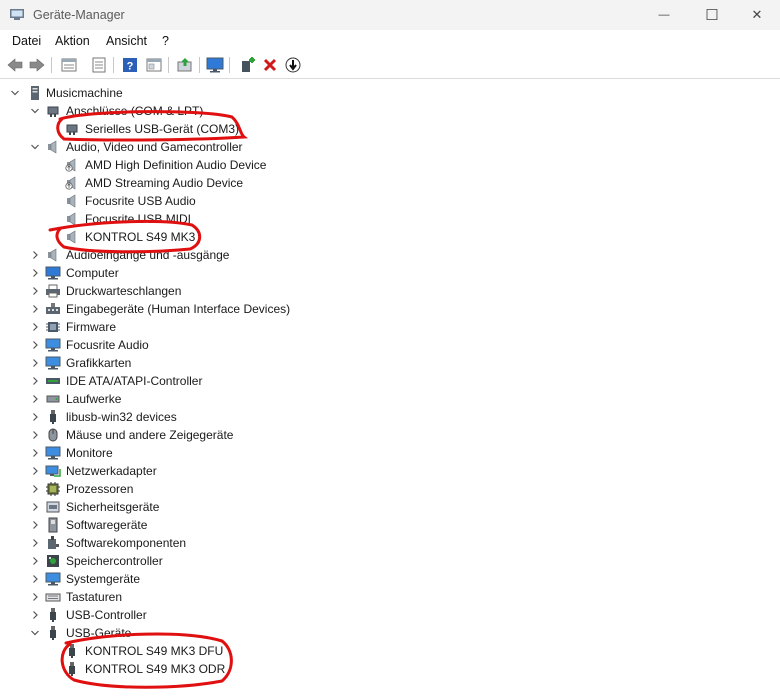 This screenshot has width=780, height=699. Describe the element at coordinates (103, 579) in the screenshot. I see `tree-category-label: Systemgeräte` at that location.